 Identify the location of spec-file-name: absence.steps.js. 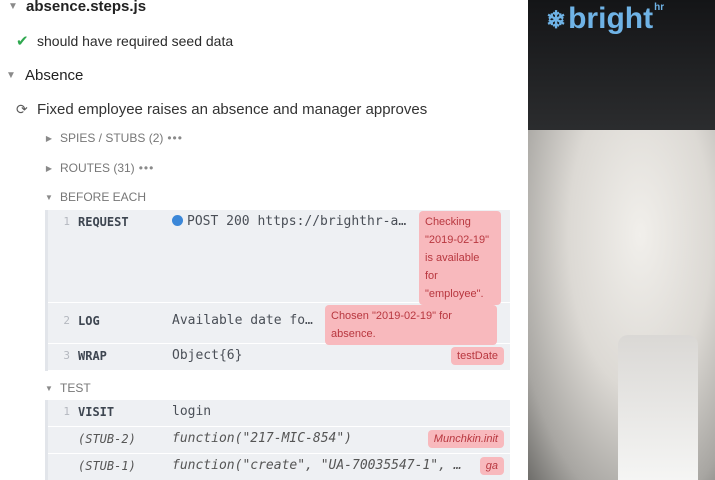
(86, 7).